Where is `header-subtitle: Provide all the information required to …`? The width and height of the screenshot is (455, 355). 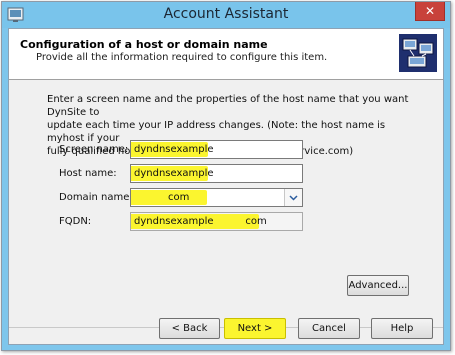 header-subtitle: Provide all the information required to … is located at coordinates (182, 57).